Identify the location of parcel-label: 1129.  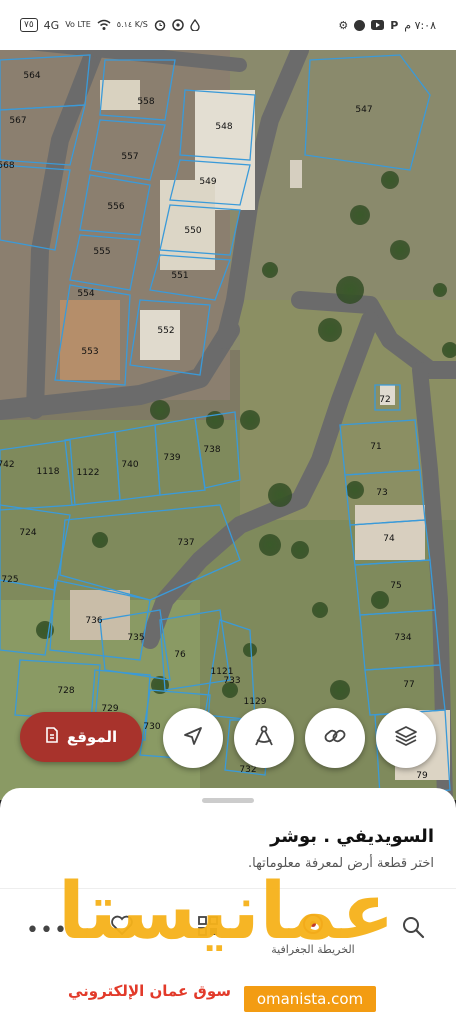
(255, 702).